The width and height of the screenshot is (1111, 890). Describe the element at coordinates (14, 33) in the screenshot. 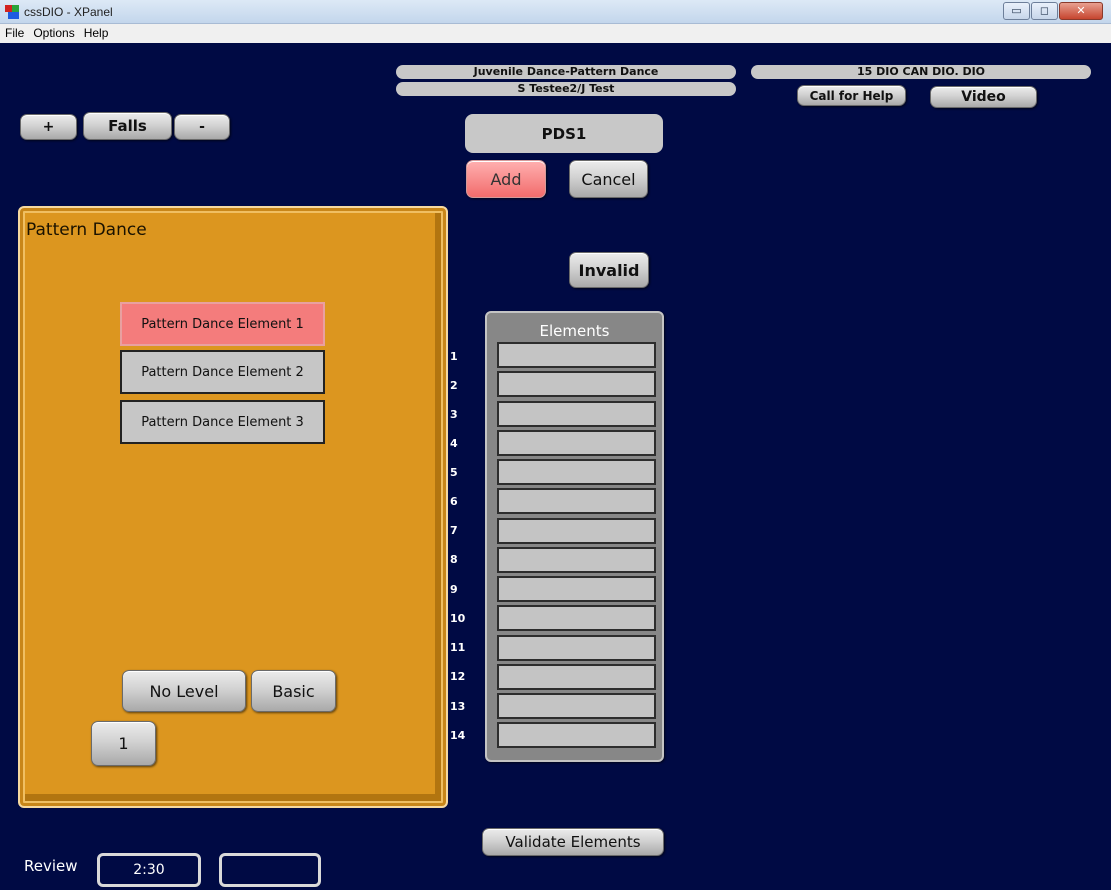

I see `menu-file: File` at that location.